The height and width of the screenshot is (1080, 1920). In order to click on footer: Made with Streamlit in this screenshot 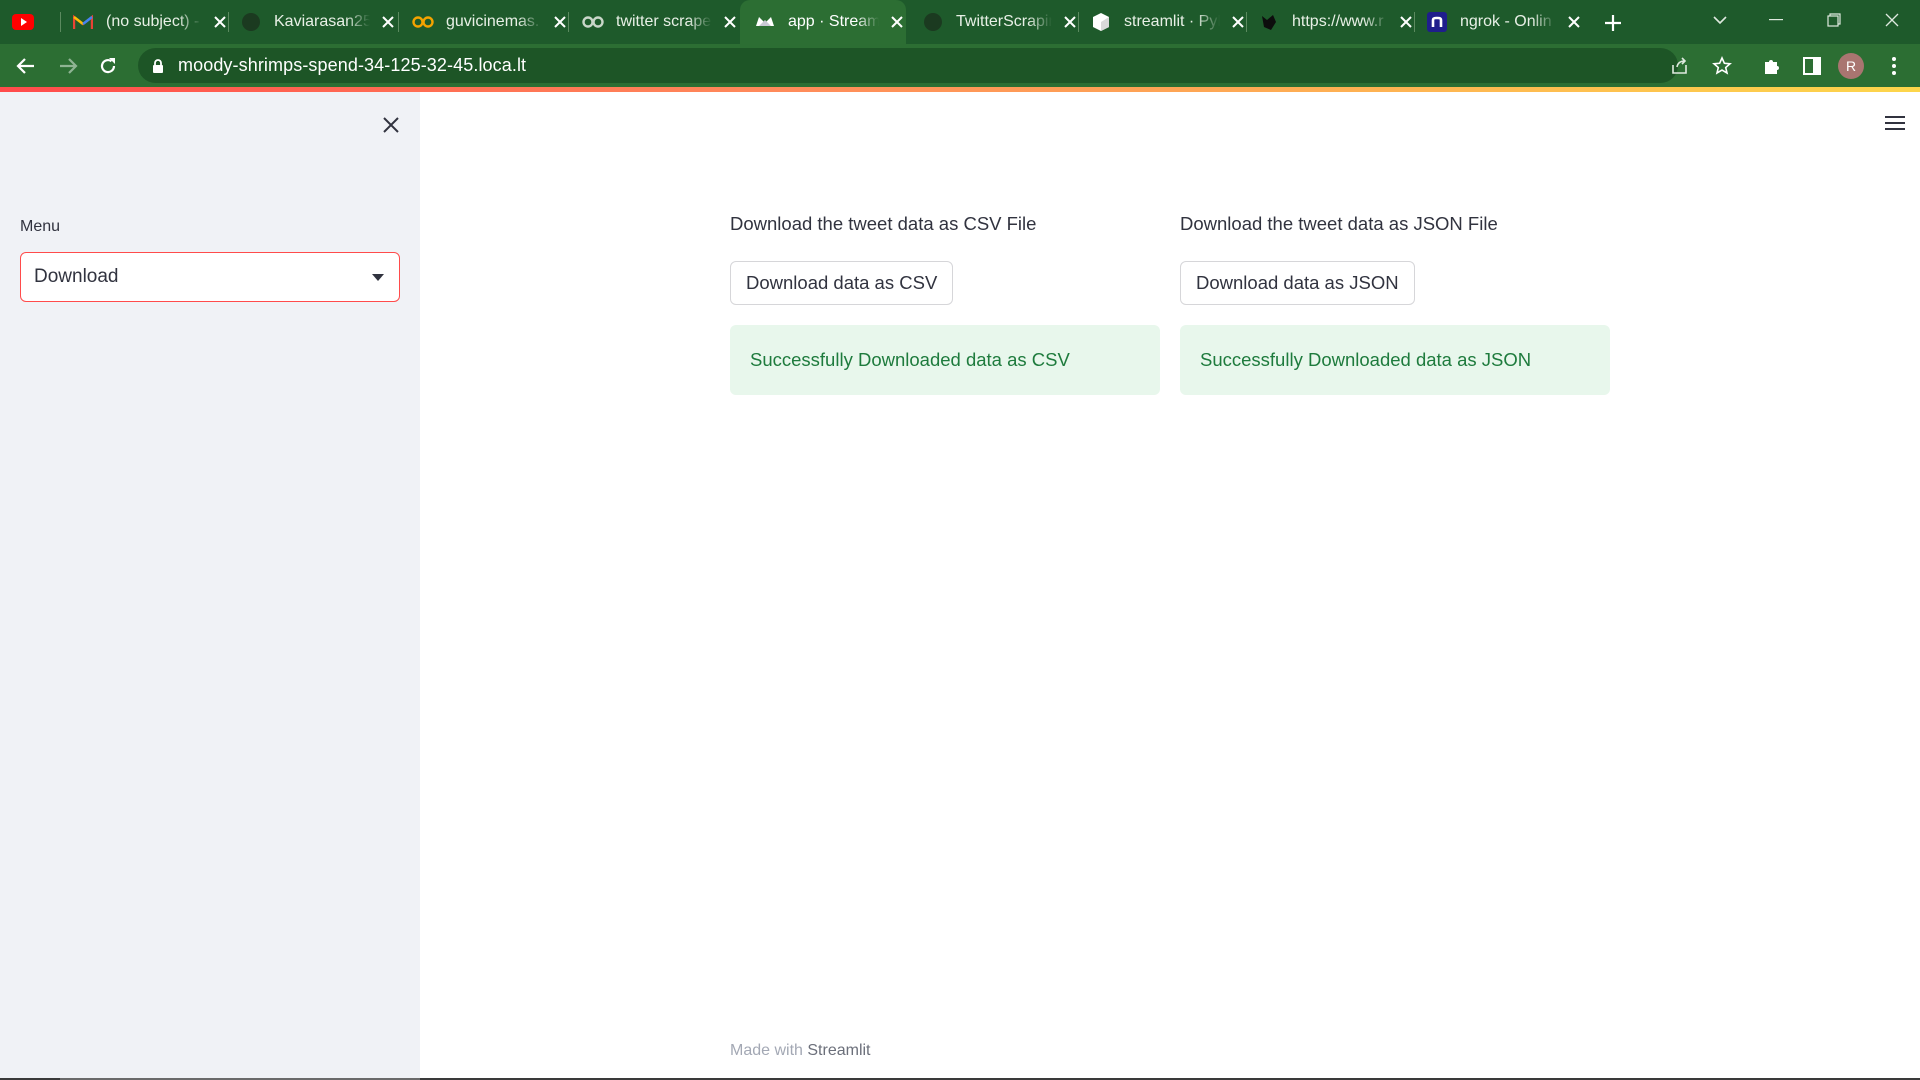, I will do `click(800, 1051)`.